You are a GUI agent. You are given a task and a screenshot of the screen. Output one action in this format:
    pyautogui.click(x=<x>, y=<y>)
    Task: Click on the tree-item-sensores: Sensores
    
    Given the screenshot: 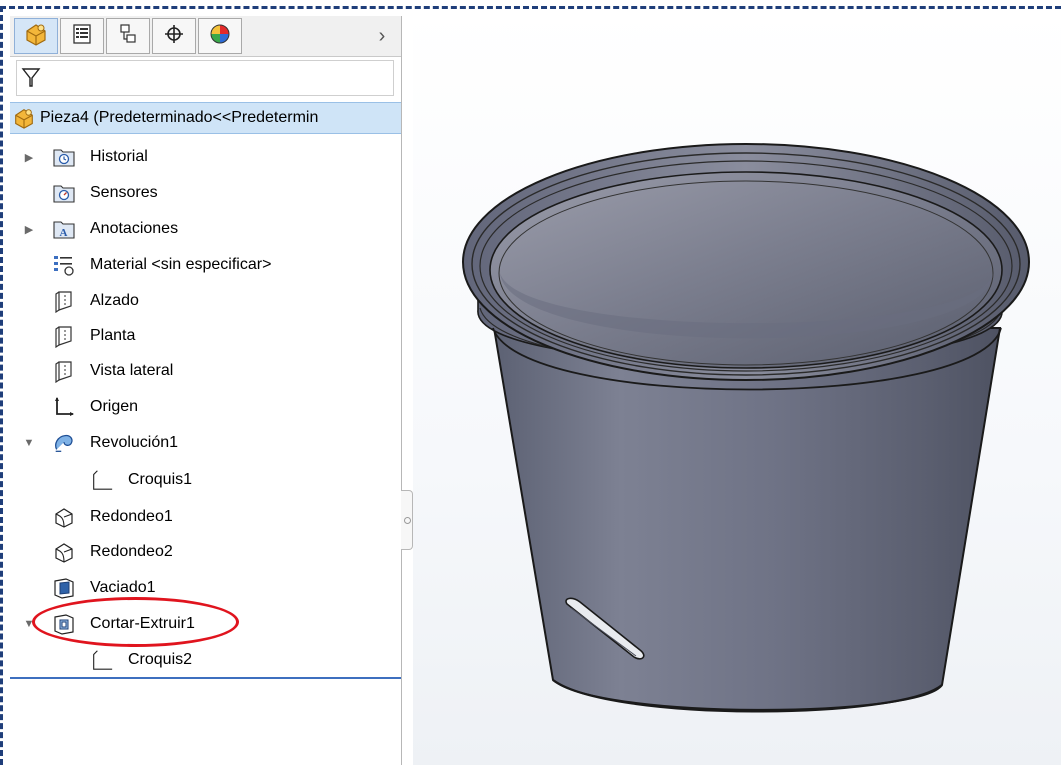 What is the action you would take?
    pyautogui.click(x=205, y=193)
    